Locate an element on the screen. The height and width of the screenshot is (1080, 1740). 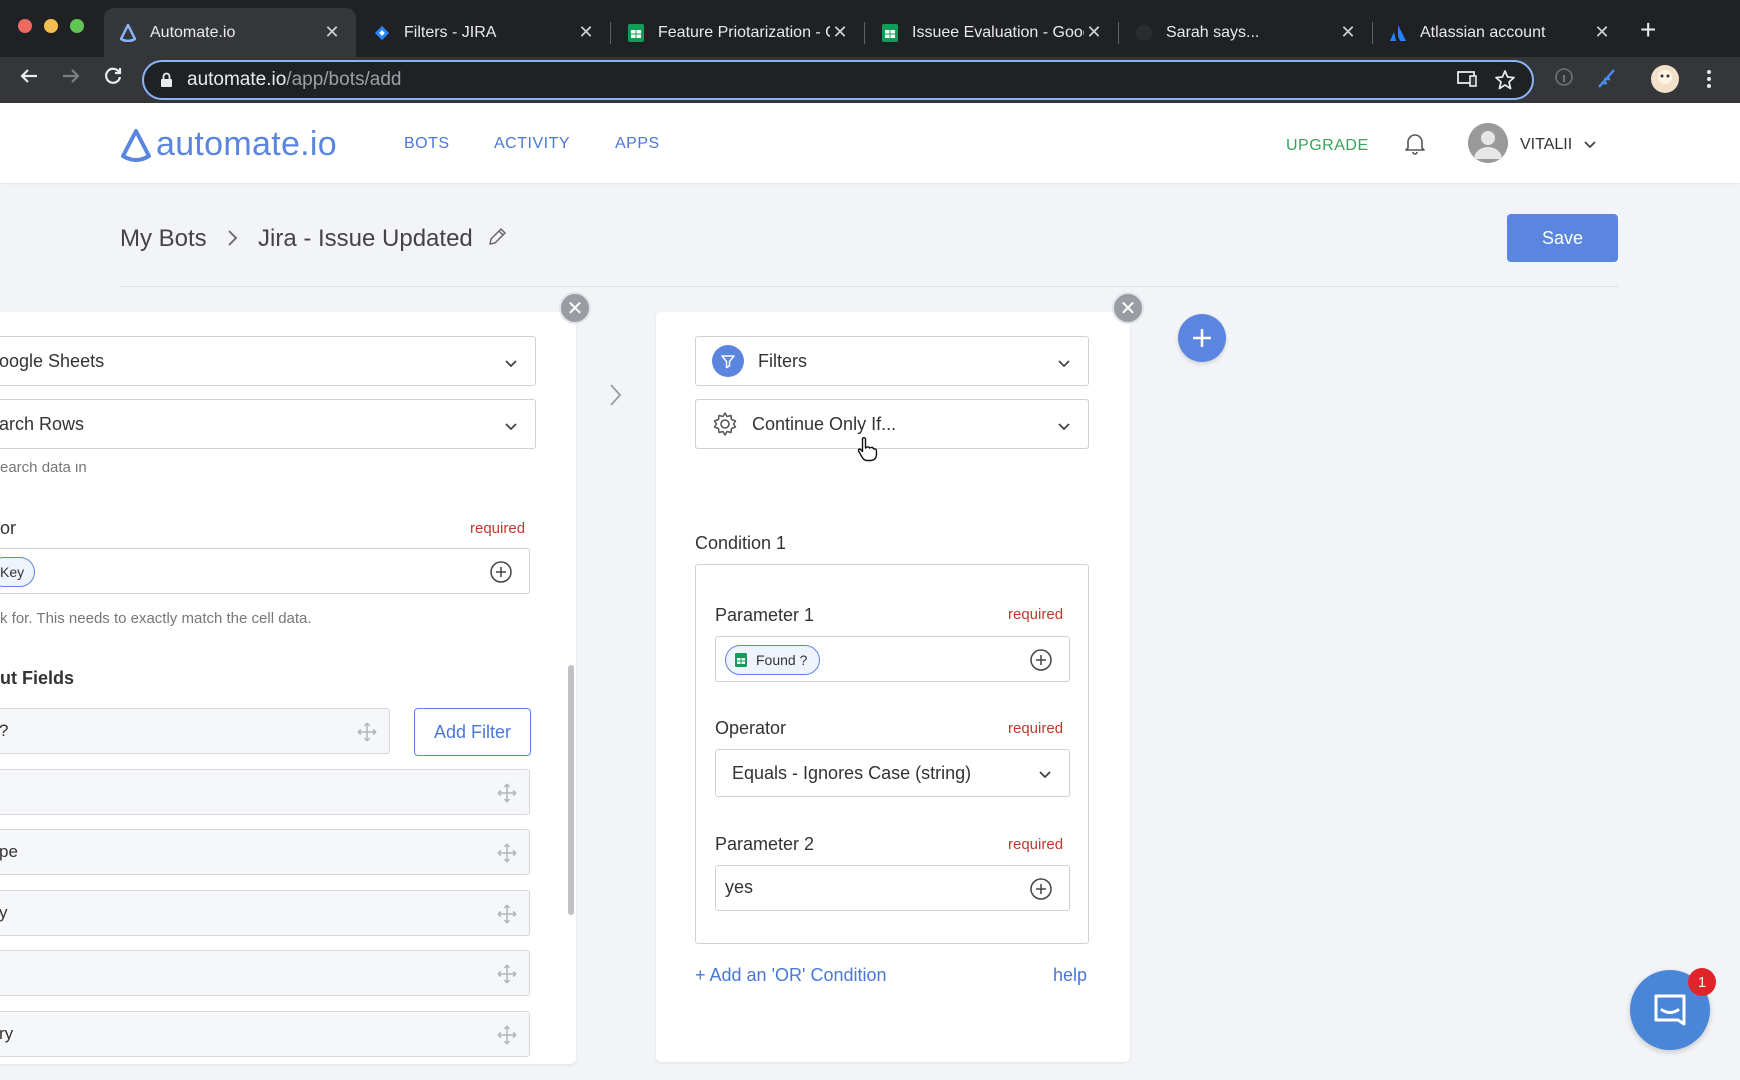
browser-tab-automate: Automate.io ✕ is located at coordinates (230, 32).